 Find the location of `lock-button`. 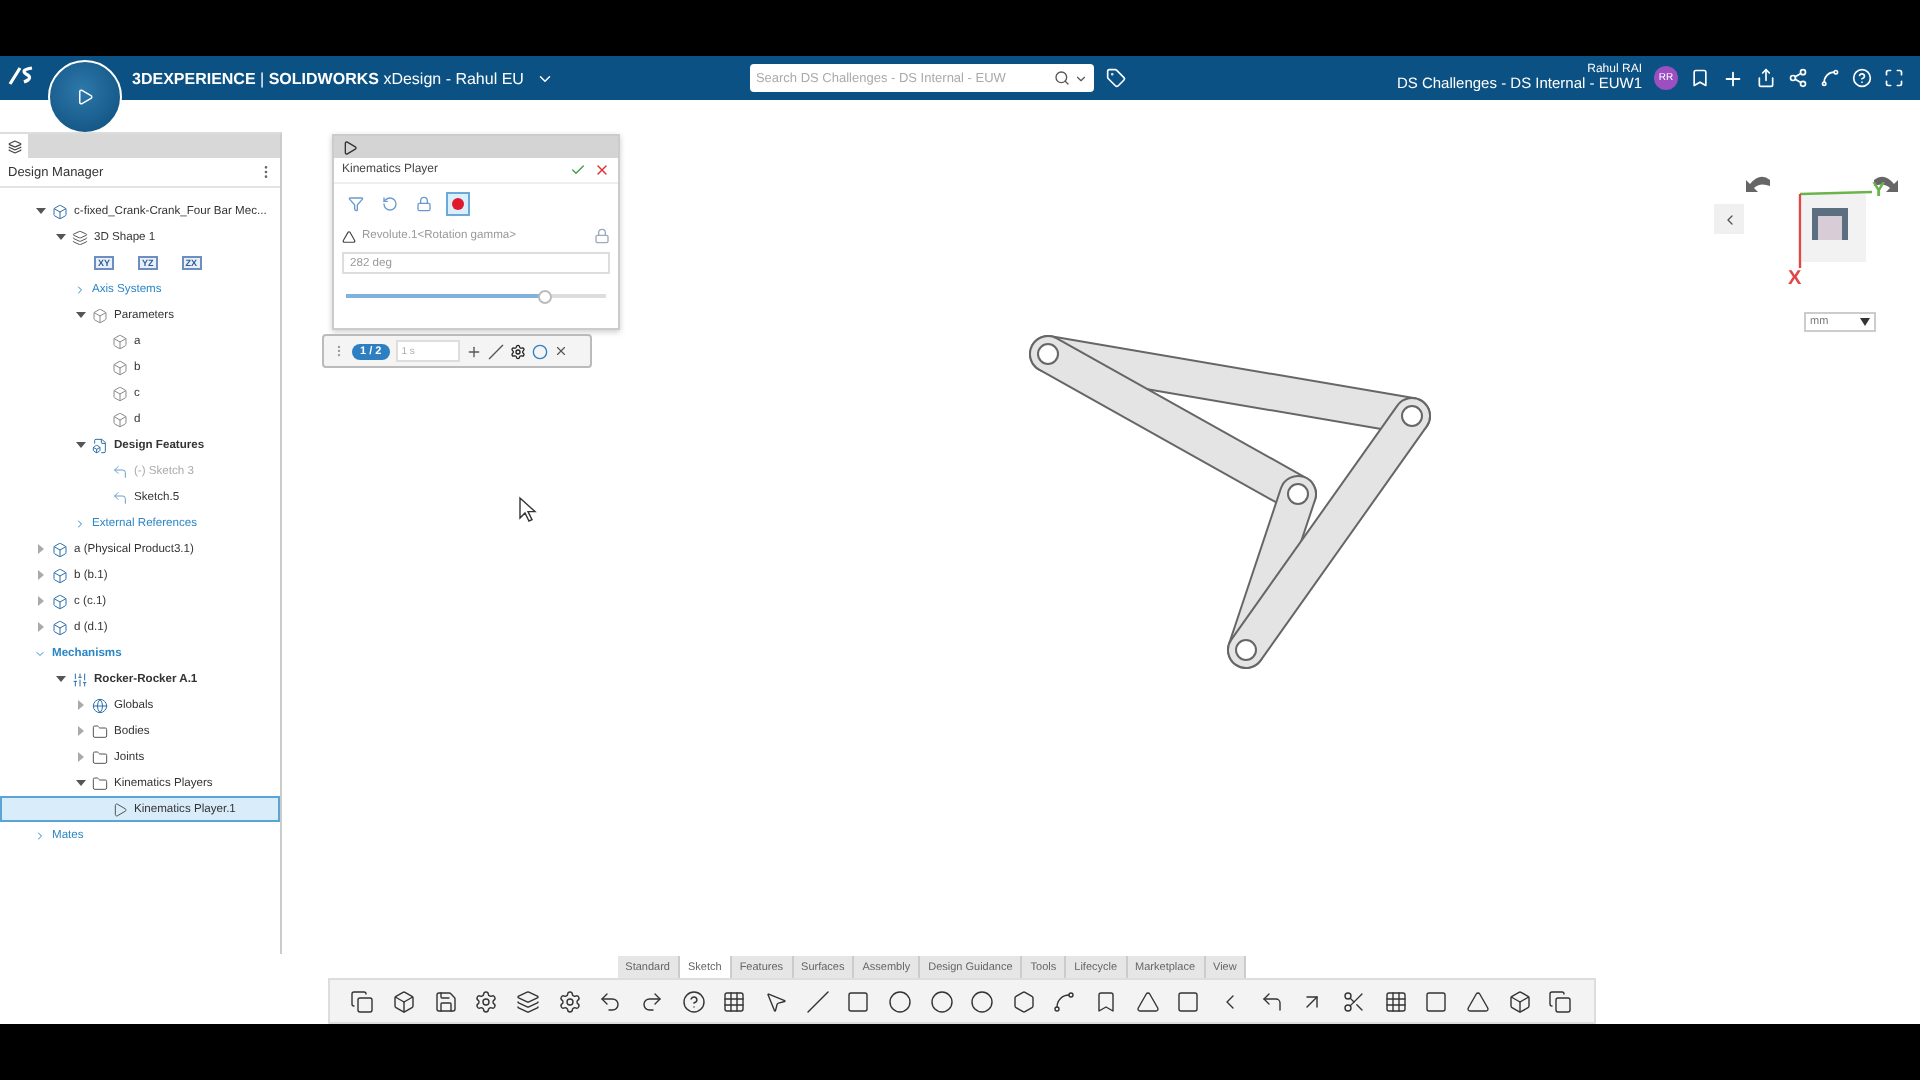

lock-button is located at coordinates (424, 204).